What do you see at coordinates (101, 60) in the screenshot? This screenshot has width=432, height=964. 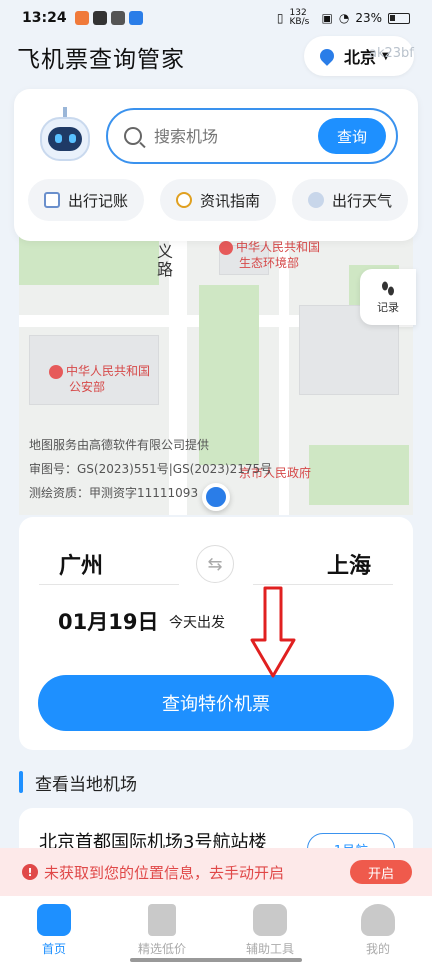 I see `page-title: 飞机票查询管家` at bounding box center [101, 60].